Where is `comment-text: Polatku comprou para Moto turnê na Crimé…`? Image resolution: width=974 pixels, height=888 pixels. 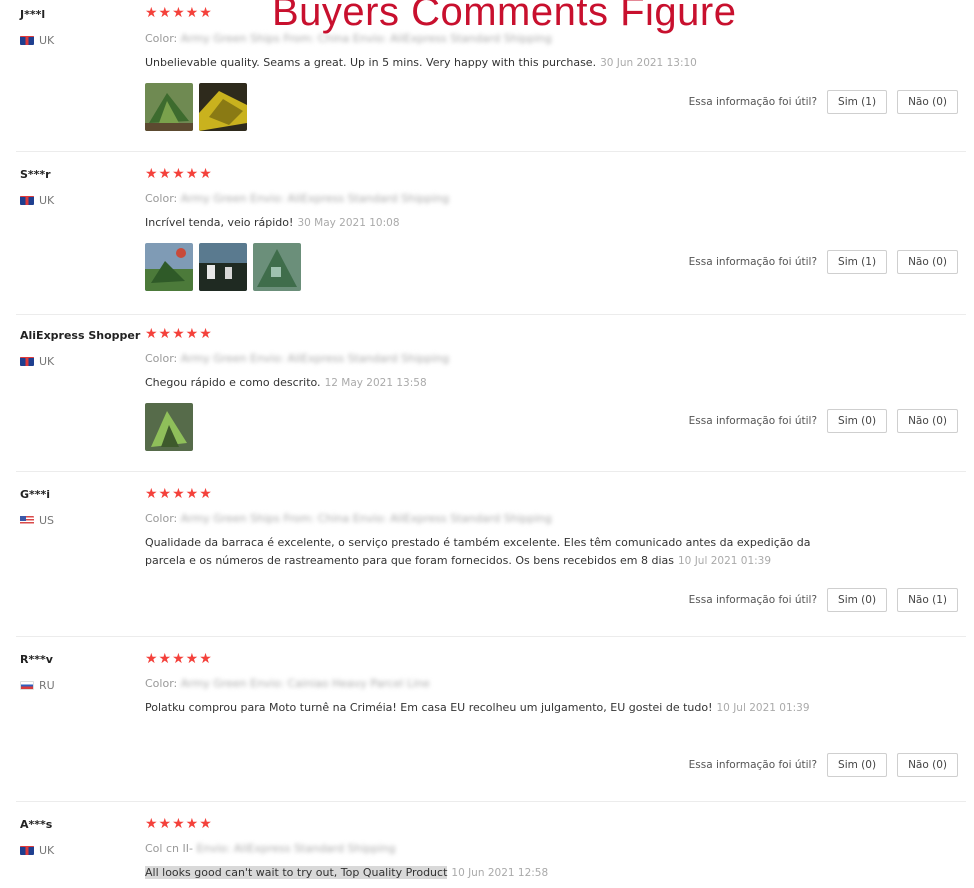
comment-text: Polatku comprou para Moto turnê na Crimé… is located at coordinates (429, 707).